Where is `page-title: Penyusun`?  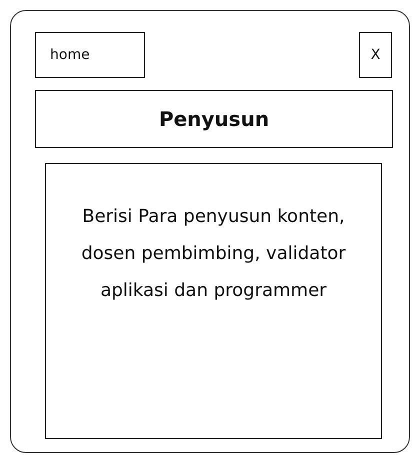 page-title: Penyusun is located at coordinates (214, 119).